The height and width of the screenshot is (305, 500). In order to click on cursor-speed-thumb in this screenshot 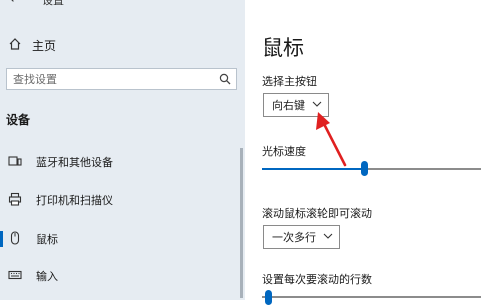, I will do `click(365, 168)`.